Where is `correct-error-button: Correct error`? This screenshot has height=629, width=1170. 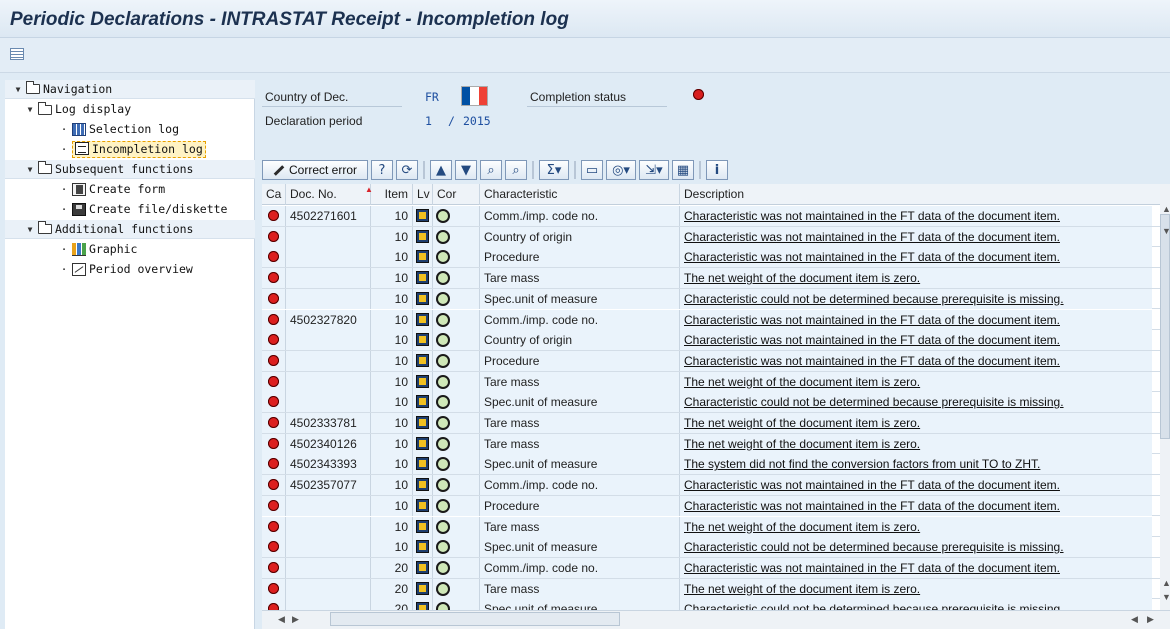
correct-error-button: Correct error is located at coordinates (315, 170).